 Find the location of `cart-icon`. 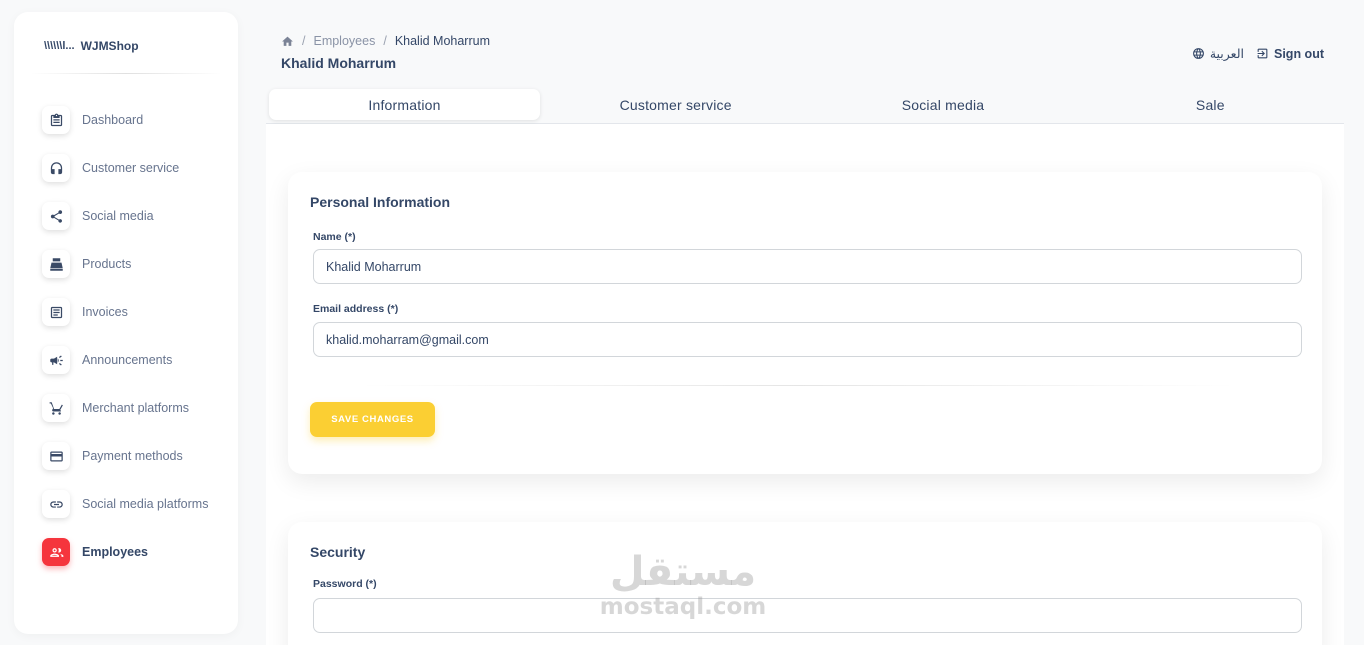

cart-icon is located at coordinates (56, 408).